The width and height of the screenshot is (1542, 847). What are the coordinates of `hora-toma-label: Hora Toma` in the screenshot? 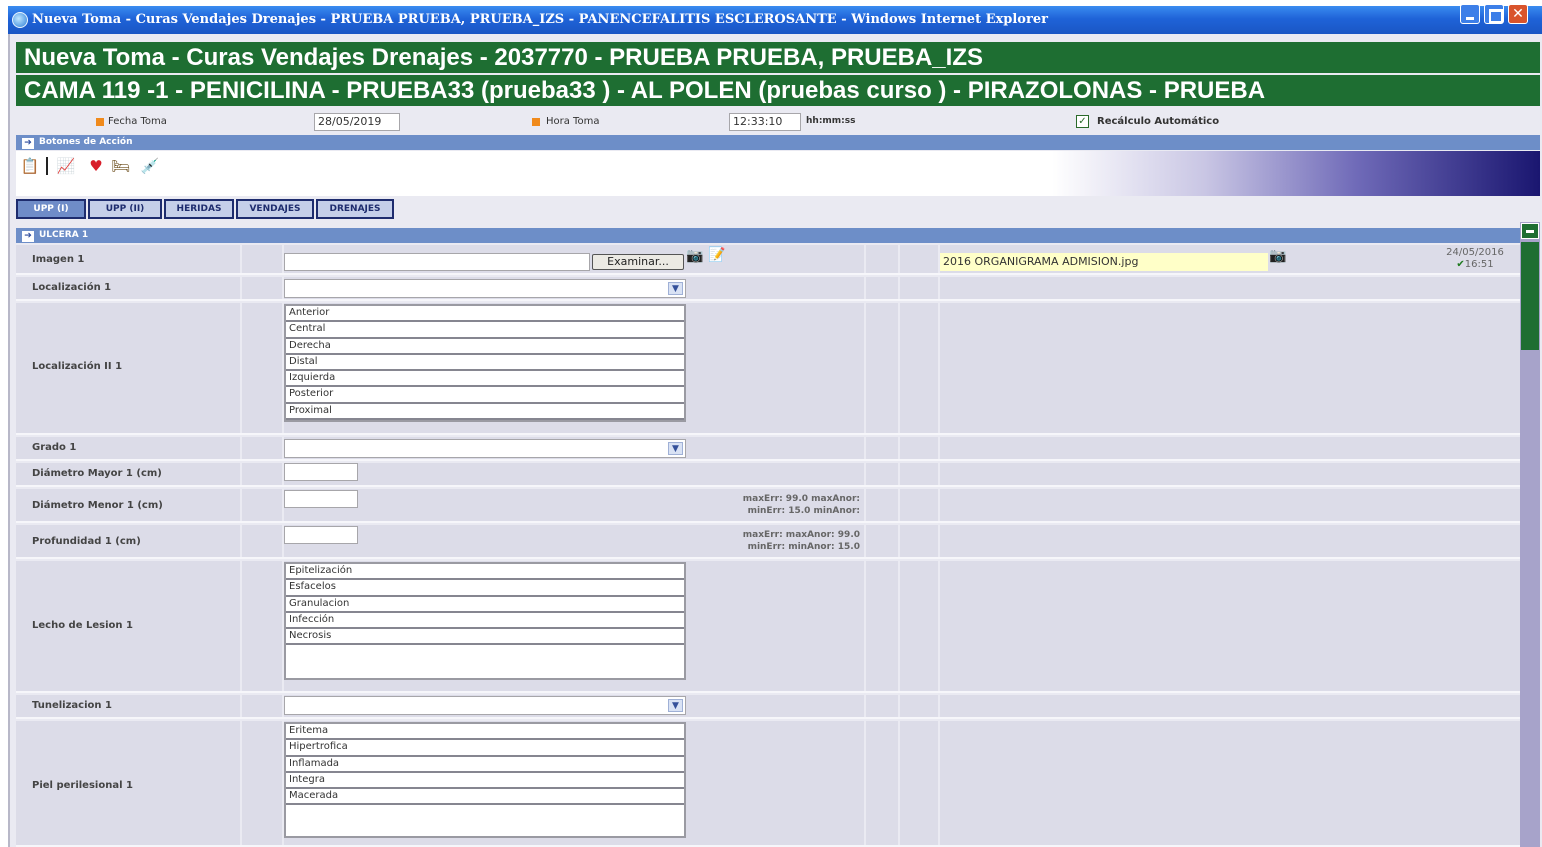 It's located at (573, 121).